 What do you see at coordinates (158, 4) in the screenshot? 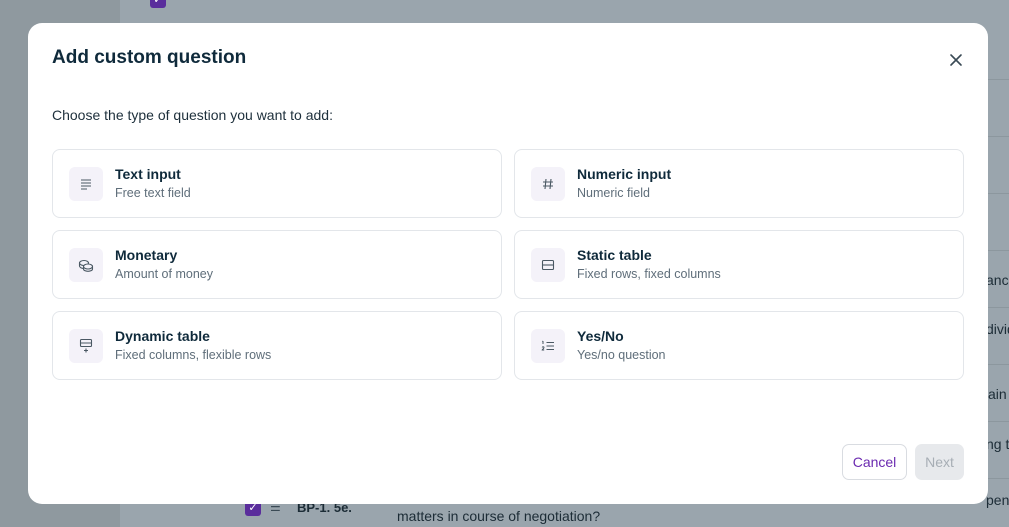
I see `background-checkbox: ✓` at bounding box center [158, 4].